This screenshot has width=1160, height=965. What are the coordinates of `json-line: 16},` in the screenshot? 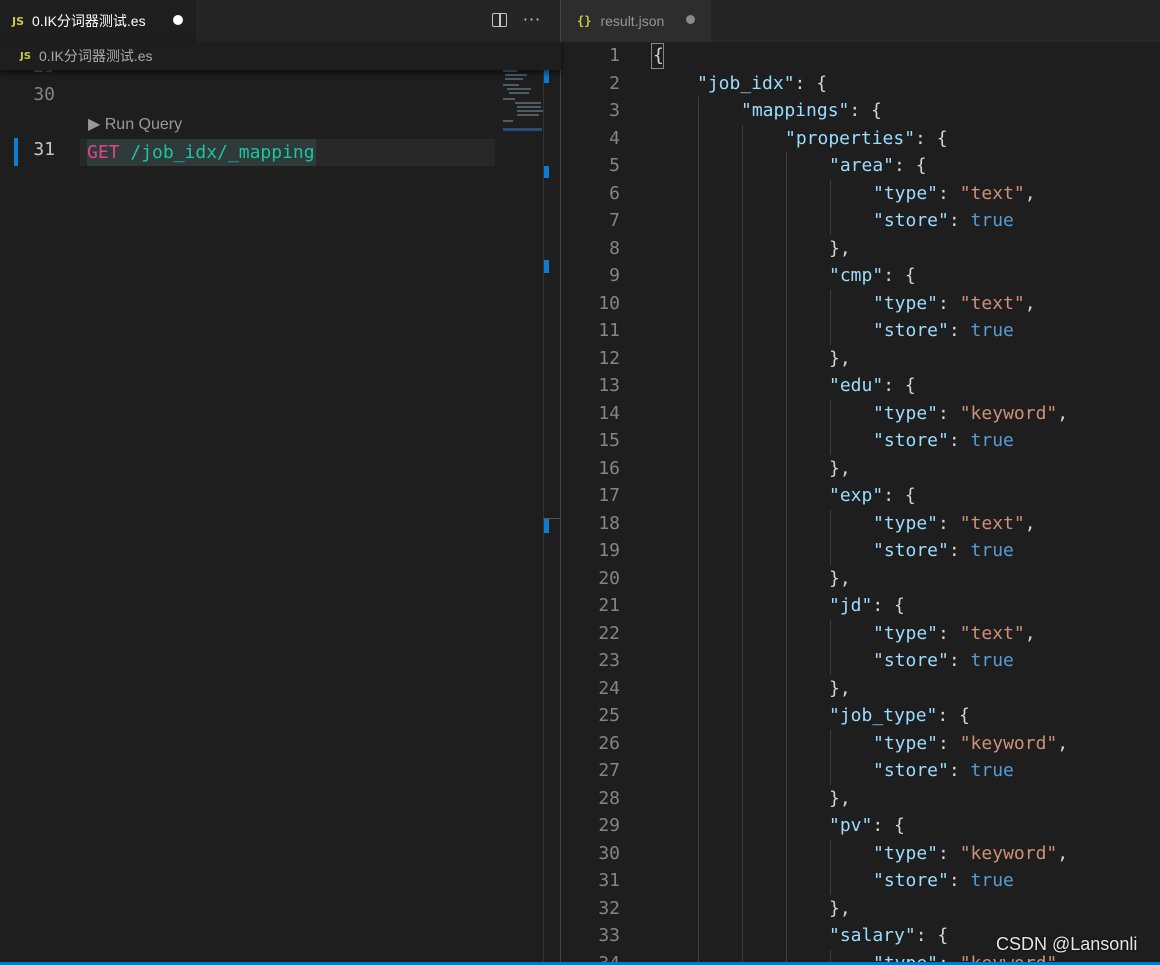 It's located at (860, 468).